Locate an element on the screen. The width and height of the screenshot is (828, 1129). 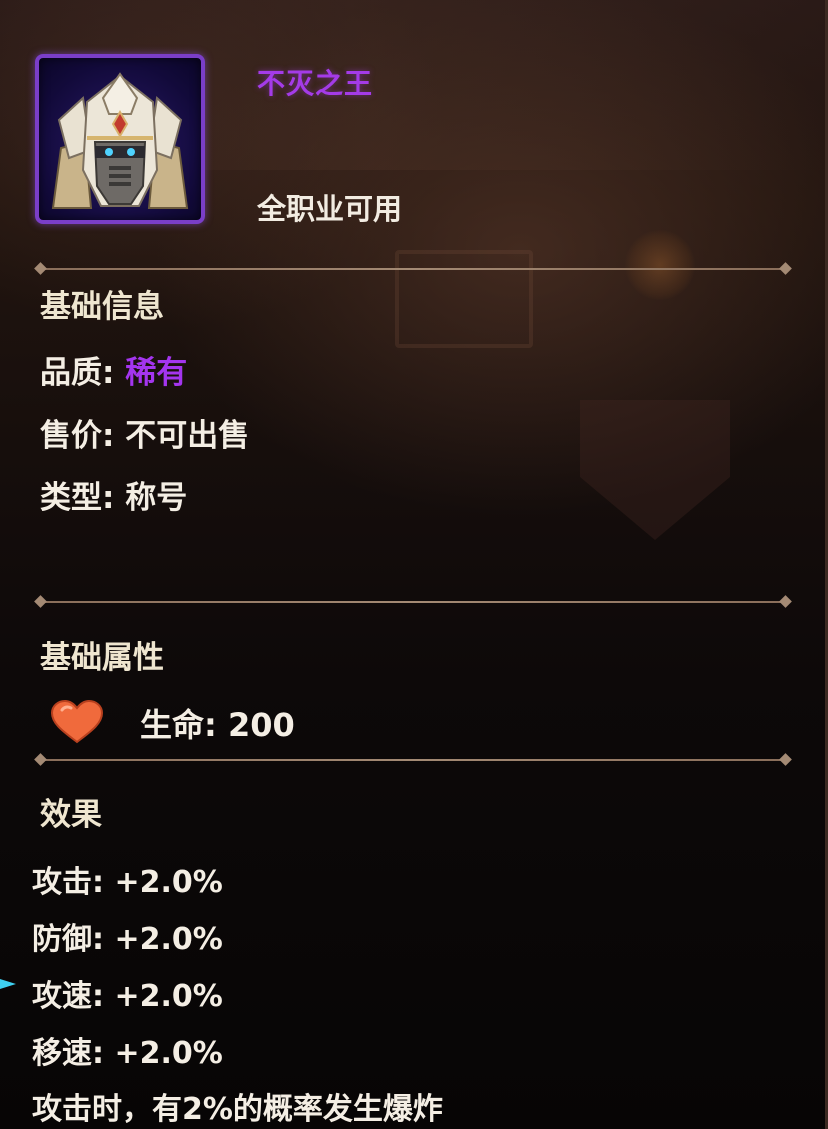
type-row: 类型: 称号 is located at coordinates (113, 494).